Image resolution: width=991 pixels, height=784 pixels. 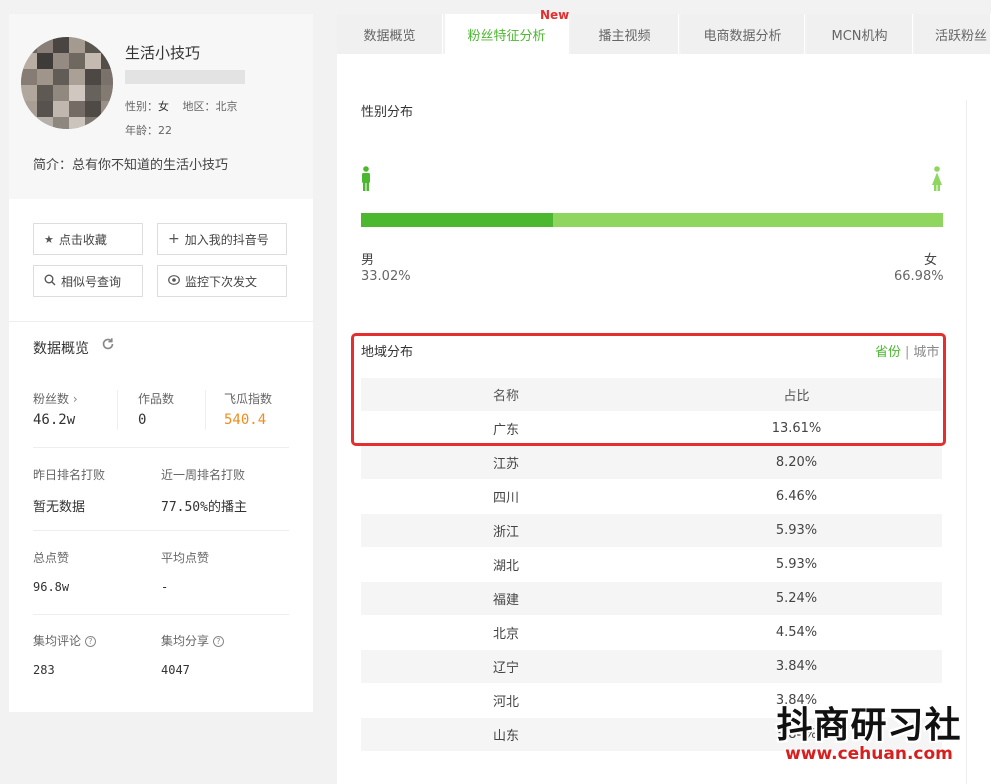 I want to click on rank-week-label: 近一周排名打败, so click(x=203, y=475).